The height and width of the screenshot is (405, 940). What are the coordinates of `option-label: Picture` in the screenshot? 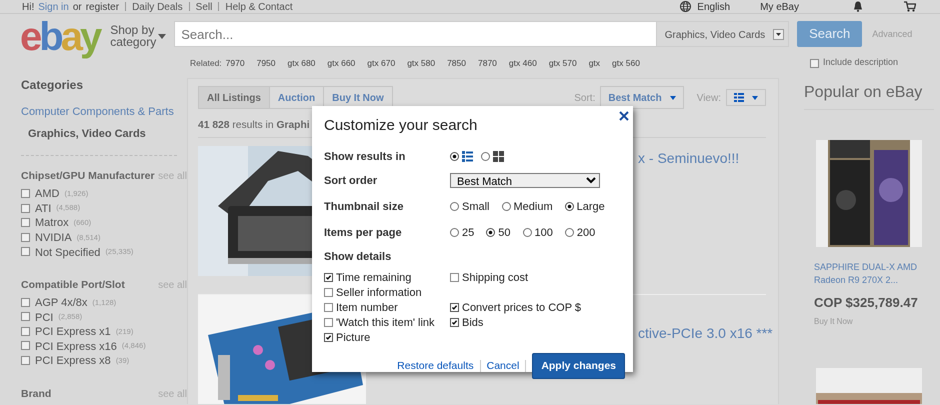 It's located at (353, 338).